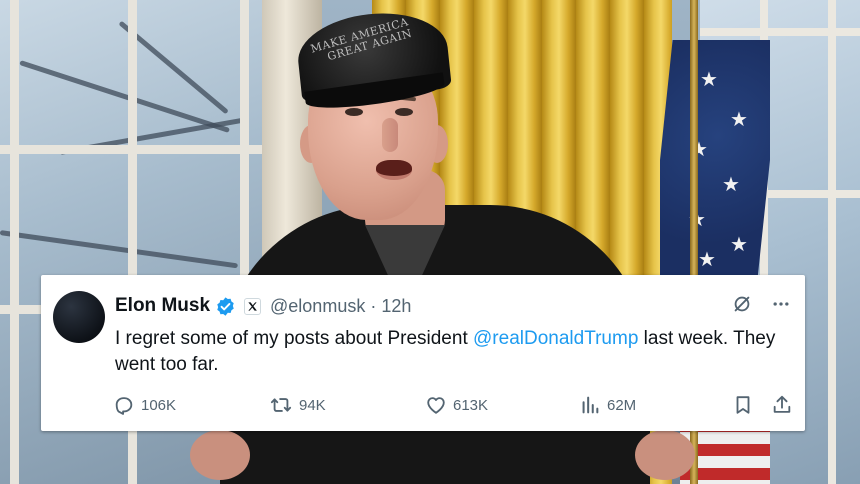  What do you see at coordinates (781, 306) in the screenshot?
I see `more-icon` at bounding box center [781, 306].